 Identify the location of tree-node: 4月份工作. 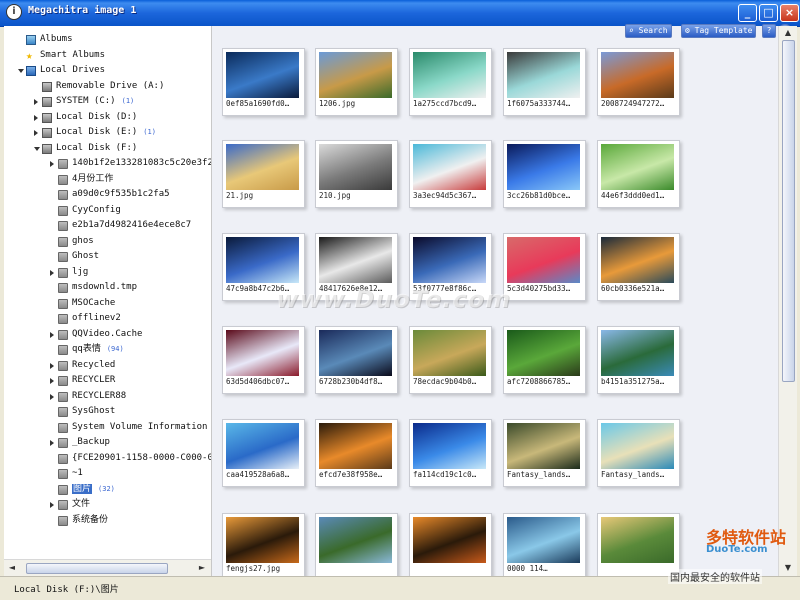
(107, 180).